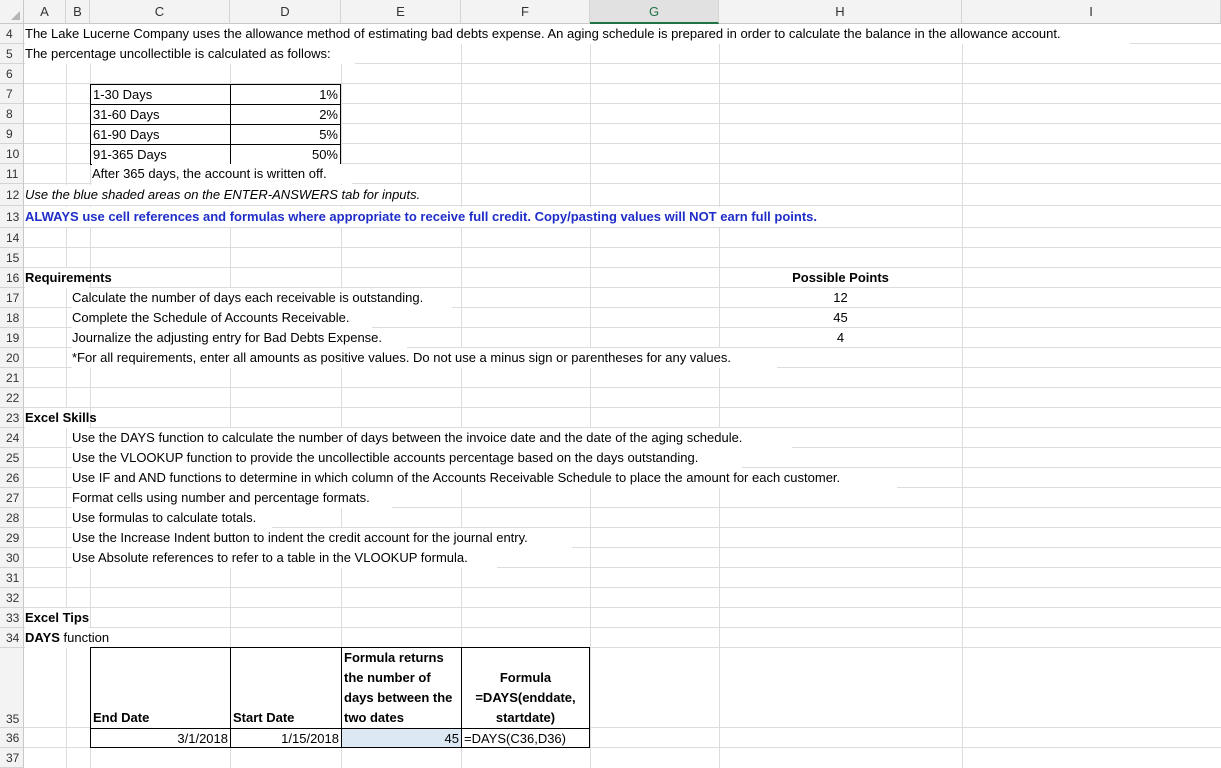 This screenshot has height=768, width=1221. I want to click on aging-label-4: 91-365 Days, so click(160, 154).